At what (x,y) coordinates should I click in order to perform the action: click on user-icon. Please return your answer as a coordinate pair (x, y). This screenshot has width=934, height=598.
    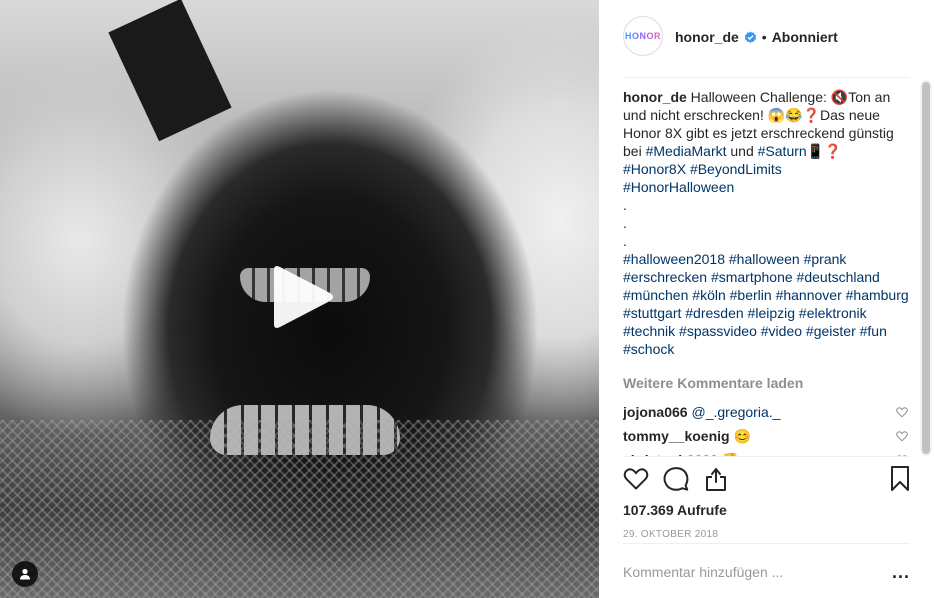
    Looking at the image, I should click on (25, 574).